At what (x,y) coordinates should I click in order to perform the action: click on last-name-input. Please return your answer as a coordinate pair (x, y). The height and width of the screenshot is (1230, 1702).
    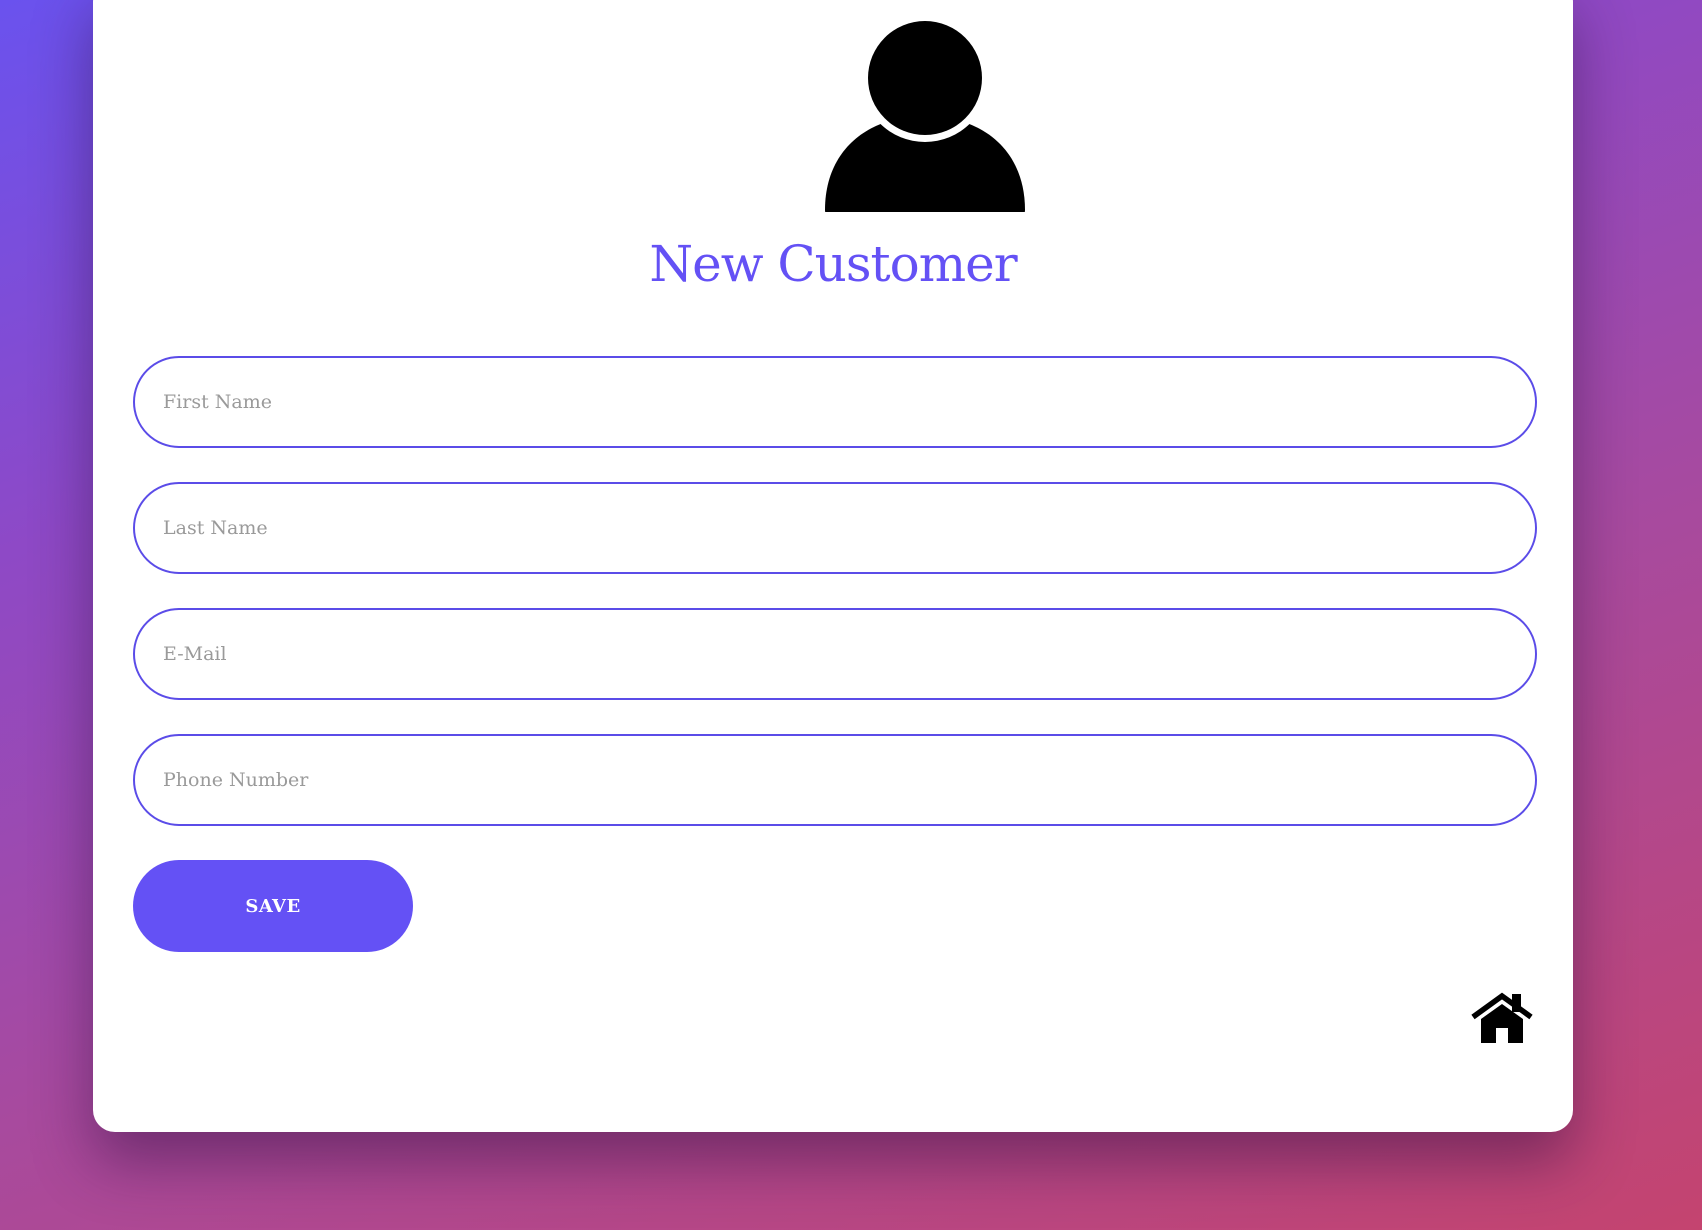
    Looking at the image, I should click on (835, 528).